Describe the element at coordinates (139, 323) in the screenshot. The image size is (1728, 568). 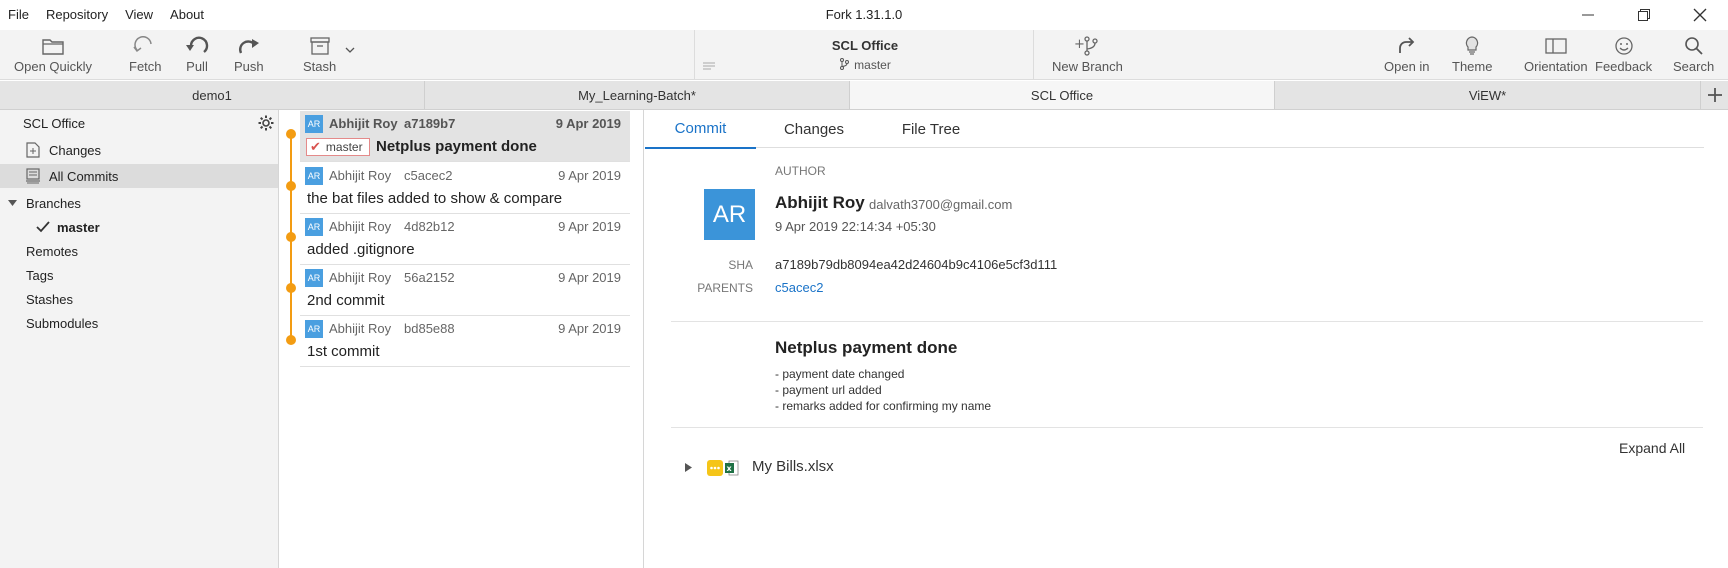
I see `sidebar-item-submodules: Submodules` at that location.